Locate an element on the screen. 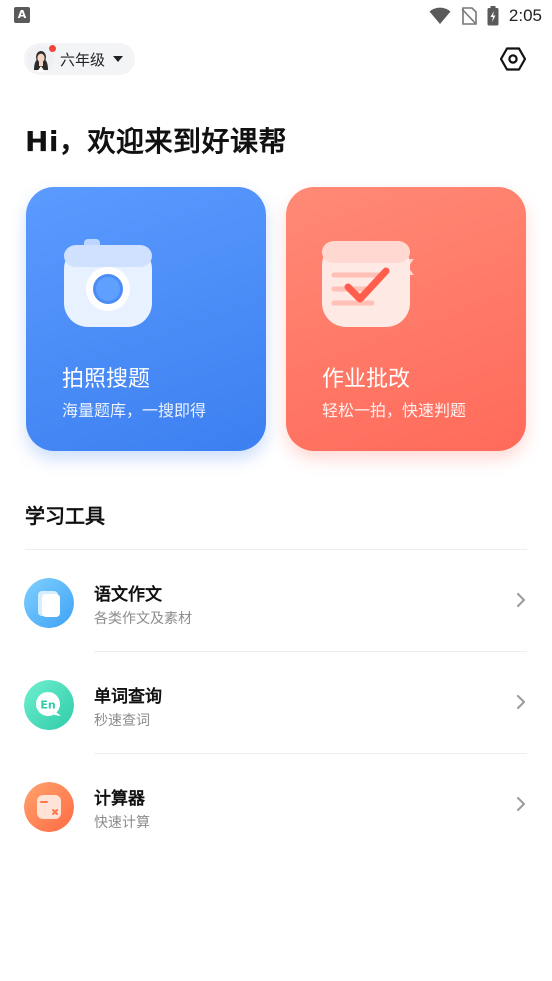 The image size is (552, 981). photo-search-card: 拍照搜题 海量题库，一搜即得 is located at coordinates (146, 319).